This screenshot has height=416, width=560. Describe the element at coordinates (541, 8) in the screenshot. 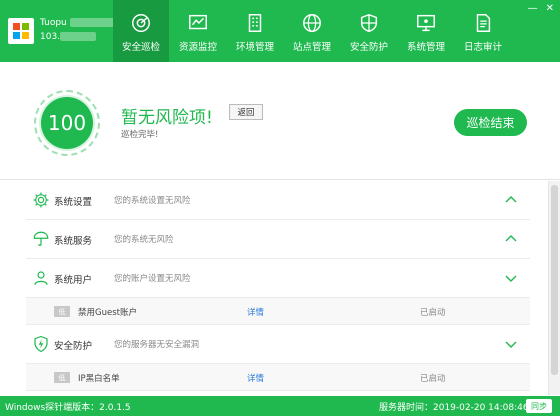

I see `window-controls: — ✕` at that location.